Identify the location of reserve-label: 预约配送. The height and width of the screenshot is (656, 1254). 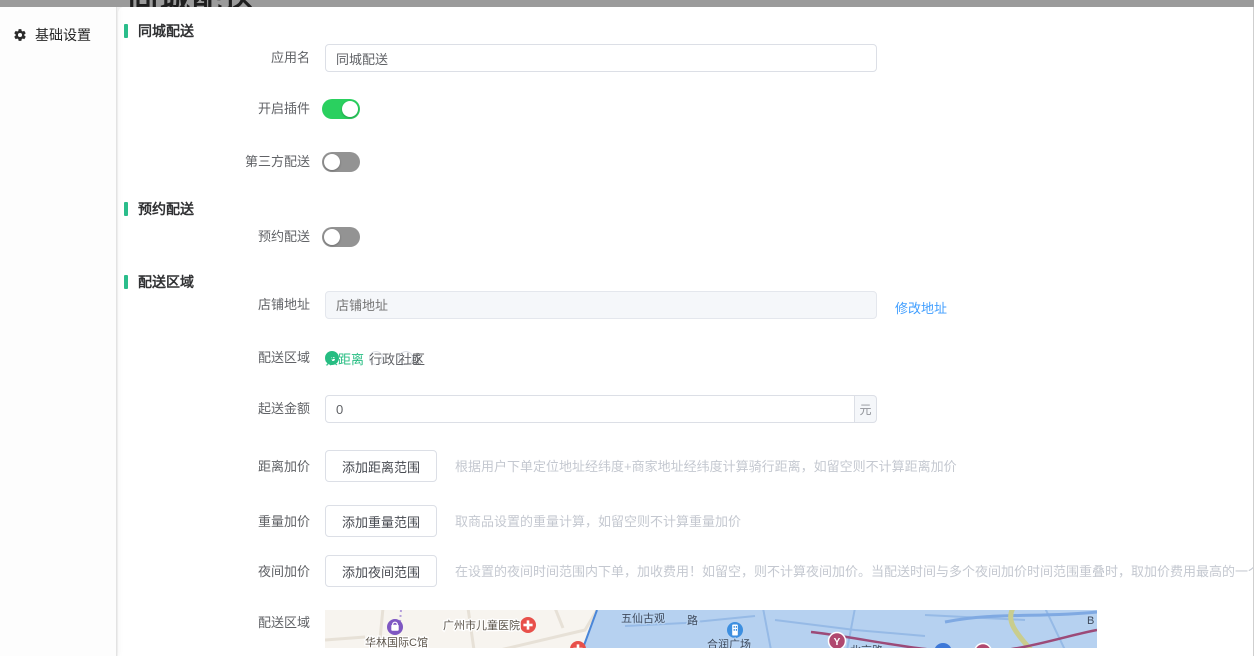
(283, 236).